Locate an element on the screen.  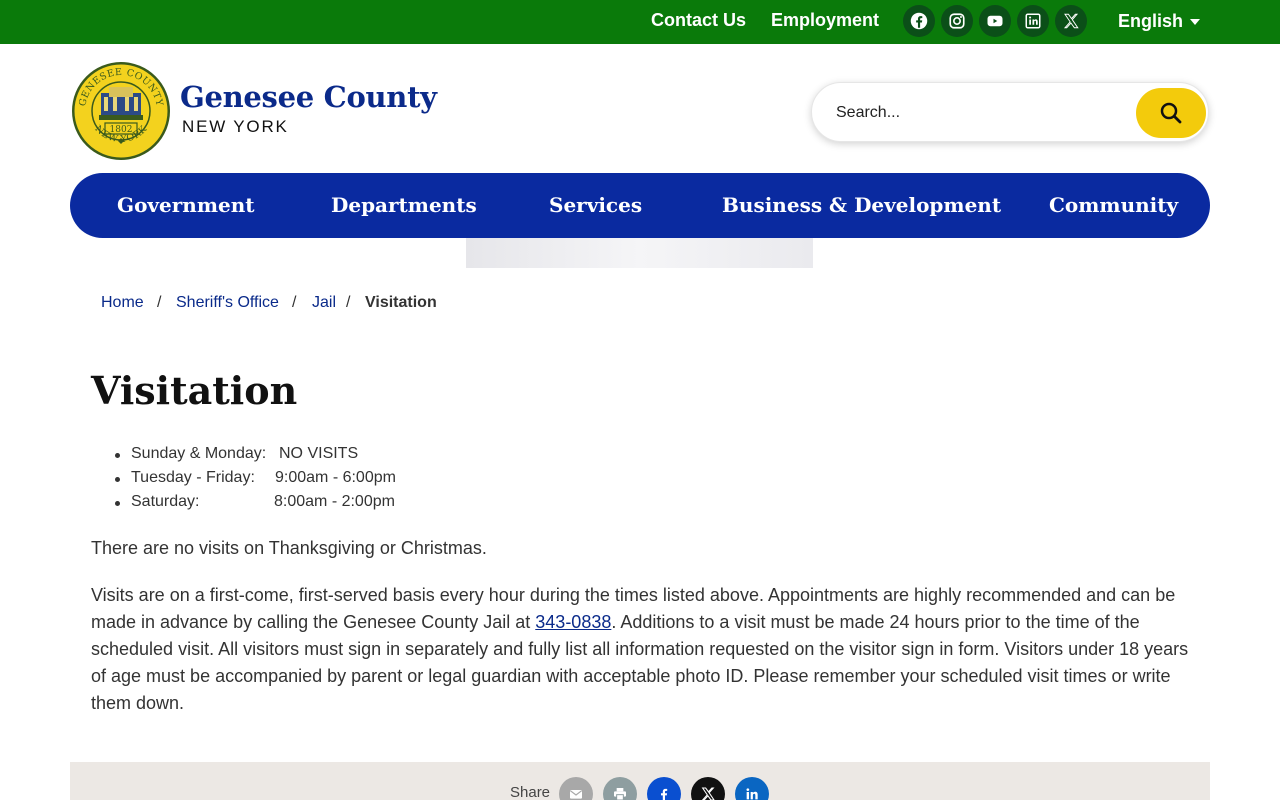
search-button is located at coordinates (1171, 113).